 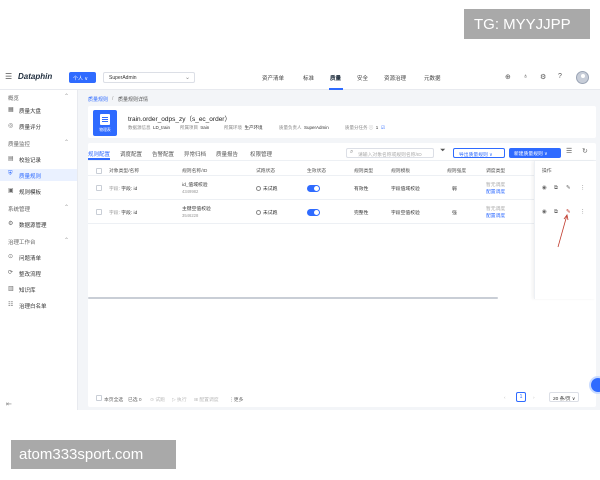 I want to click on sidebar-group-governance: 治理工作台, so click(x=22, y=242).